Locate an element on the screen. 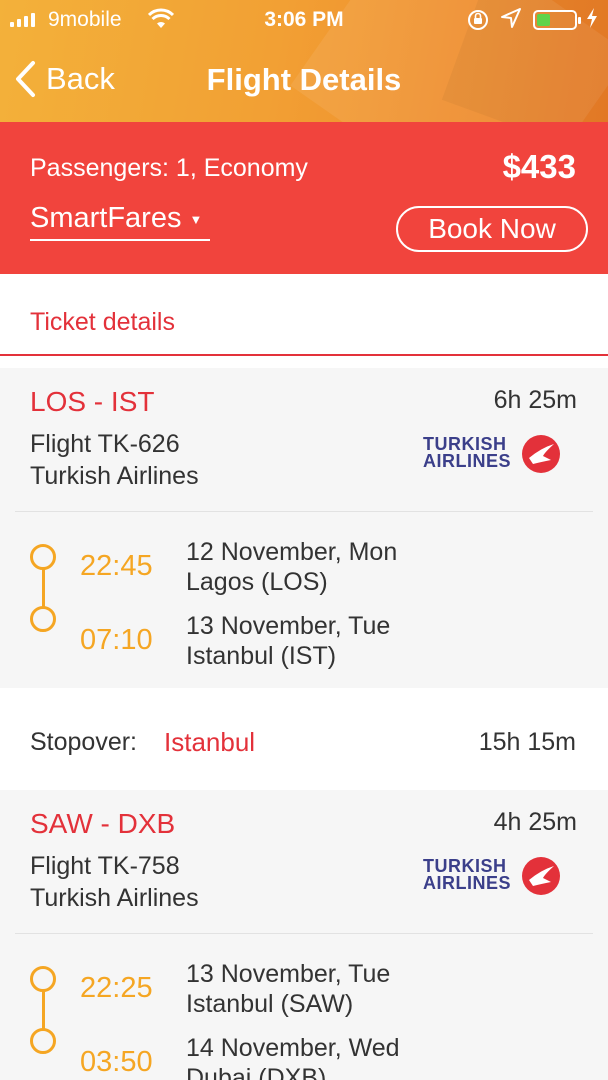  caret-down-icon: ▼ is located at coordinates (196, 219).